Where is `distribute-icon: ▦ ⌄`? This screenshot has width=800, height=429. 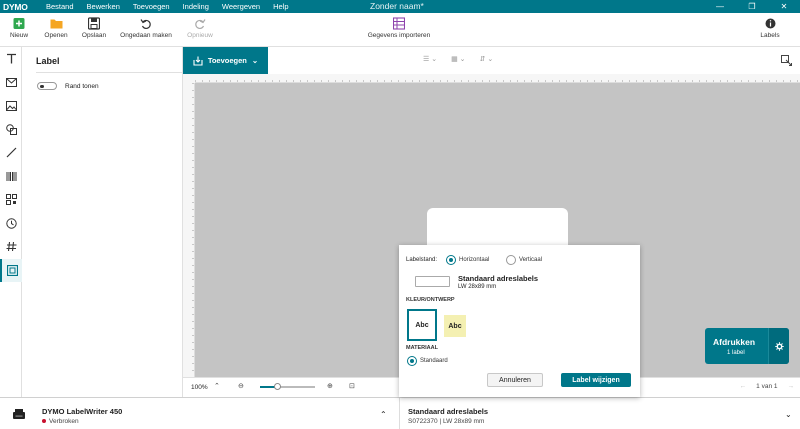
distribute-icon: ▦ ⌄ is located at coordinates (458, 59).